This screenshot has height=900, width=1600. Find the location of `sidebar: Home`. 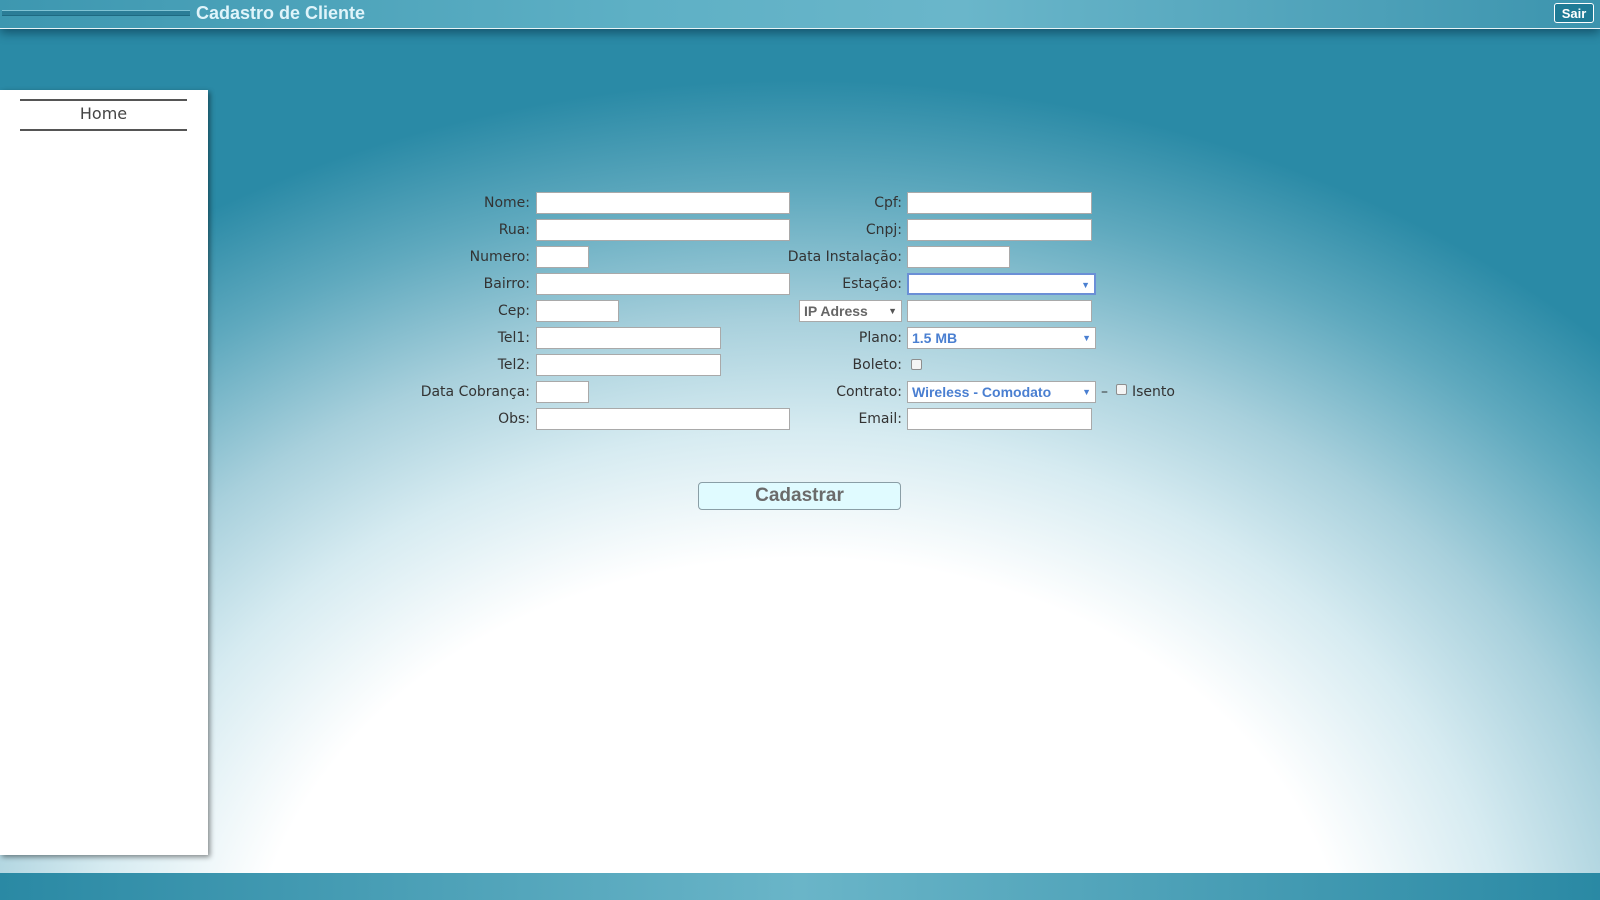

sidebar: Home is located at coordinates (104, 472).